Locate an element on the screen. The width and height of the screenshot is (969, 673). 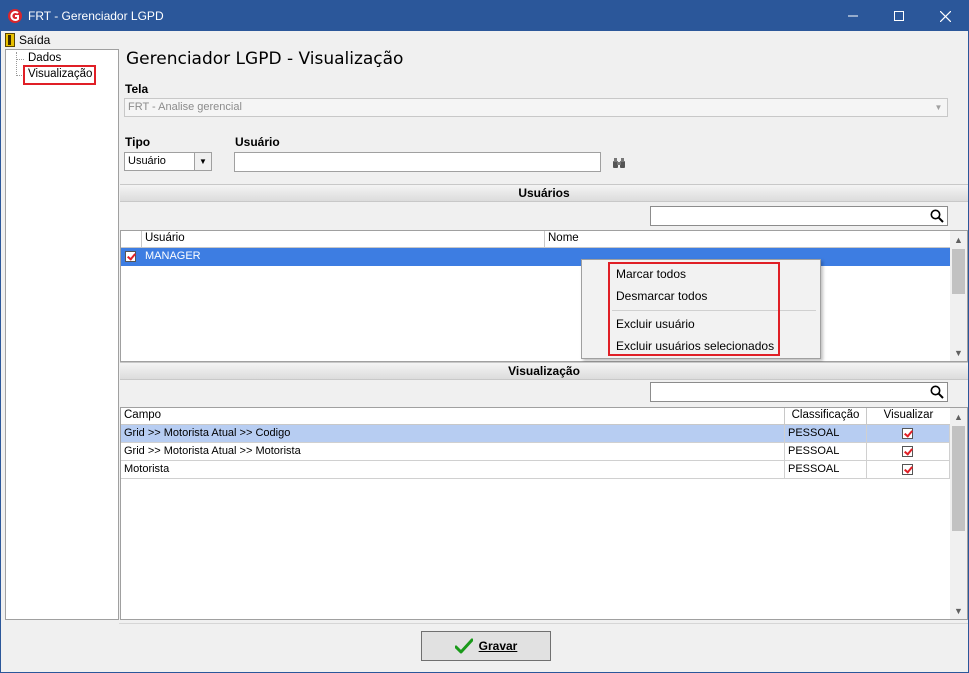
row-checkbox-cell is located at coordinates (131, 257).